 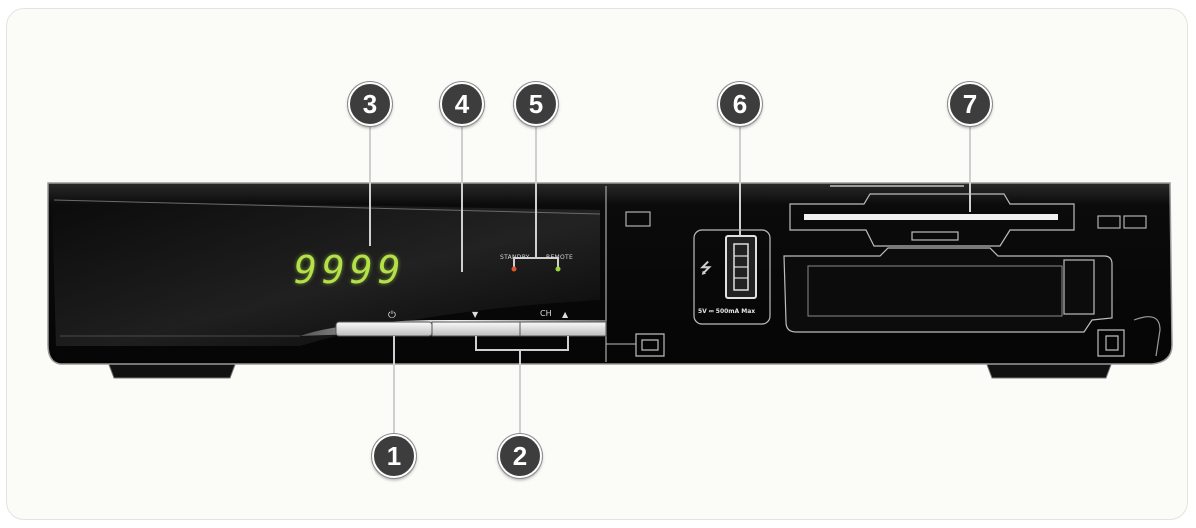 I want to click on callout-2: 2, so click(x=520, y=456).